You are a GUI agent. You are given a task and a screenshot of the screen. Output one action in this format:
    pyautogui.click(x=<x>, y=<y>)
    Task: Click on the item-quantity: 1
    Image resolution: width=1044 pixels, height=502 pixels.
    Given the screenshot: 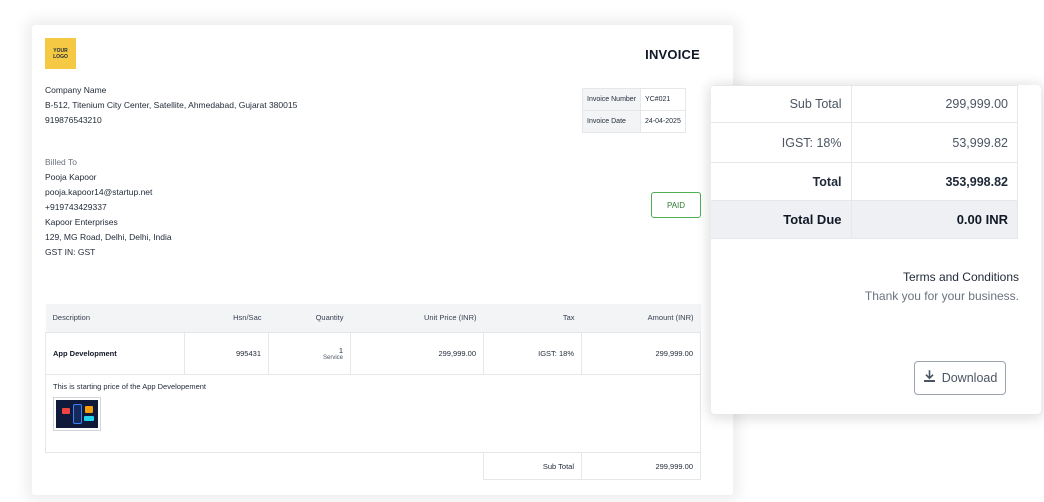 What is the action you would take?
    pyautogui.click(x=340, y=350)
    